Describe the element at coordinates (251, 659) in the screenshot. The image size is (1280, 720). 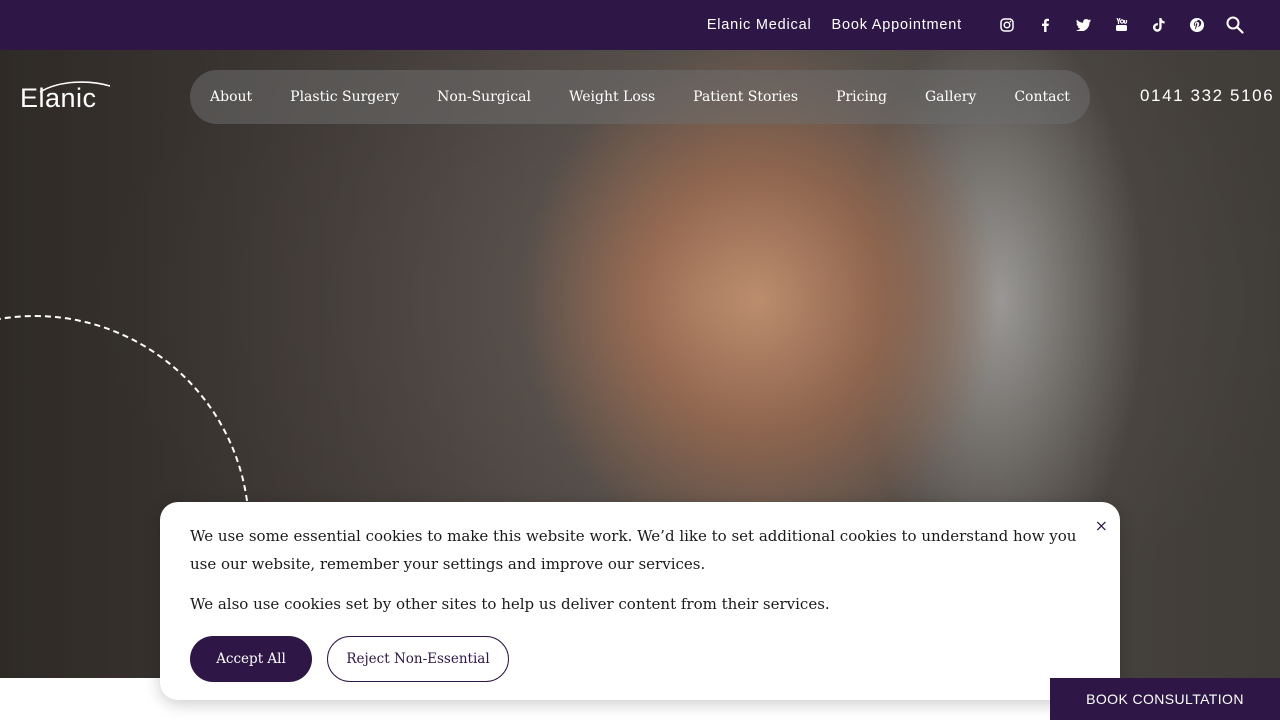
I see `accept-all-button: Accept All` at that location.